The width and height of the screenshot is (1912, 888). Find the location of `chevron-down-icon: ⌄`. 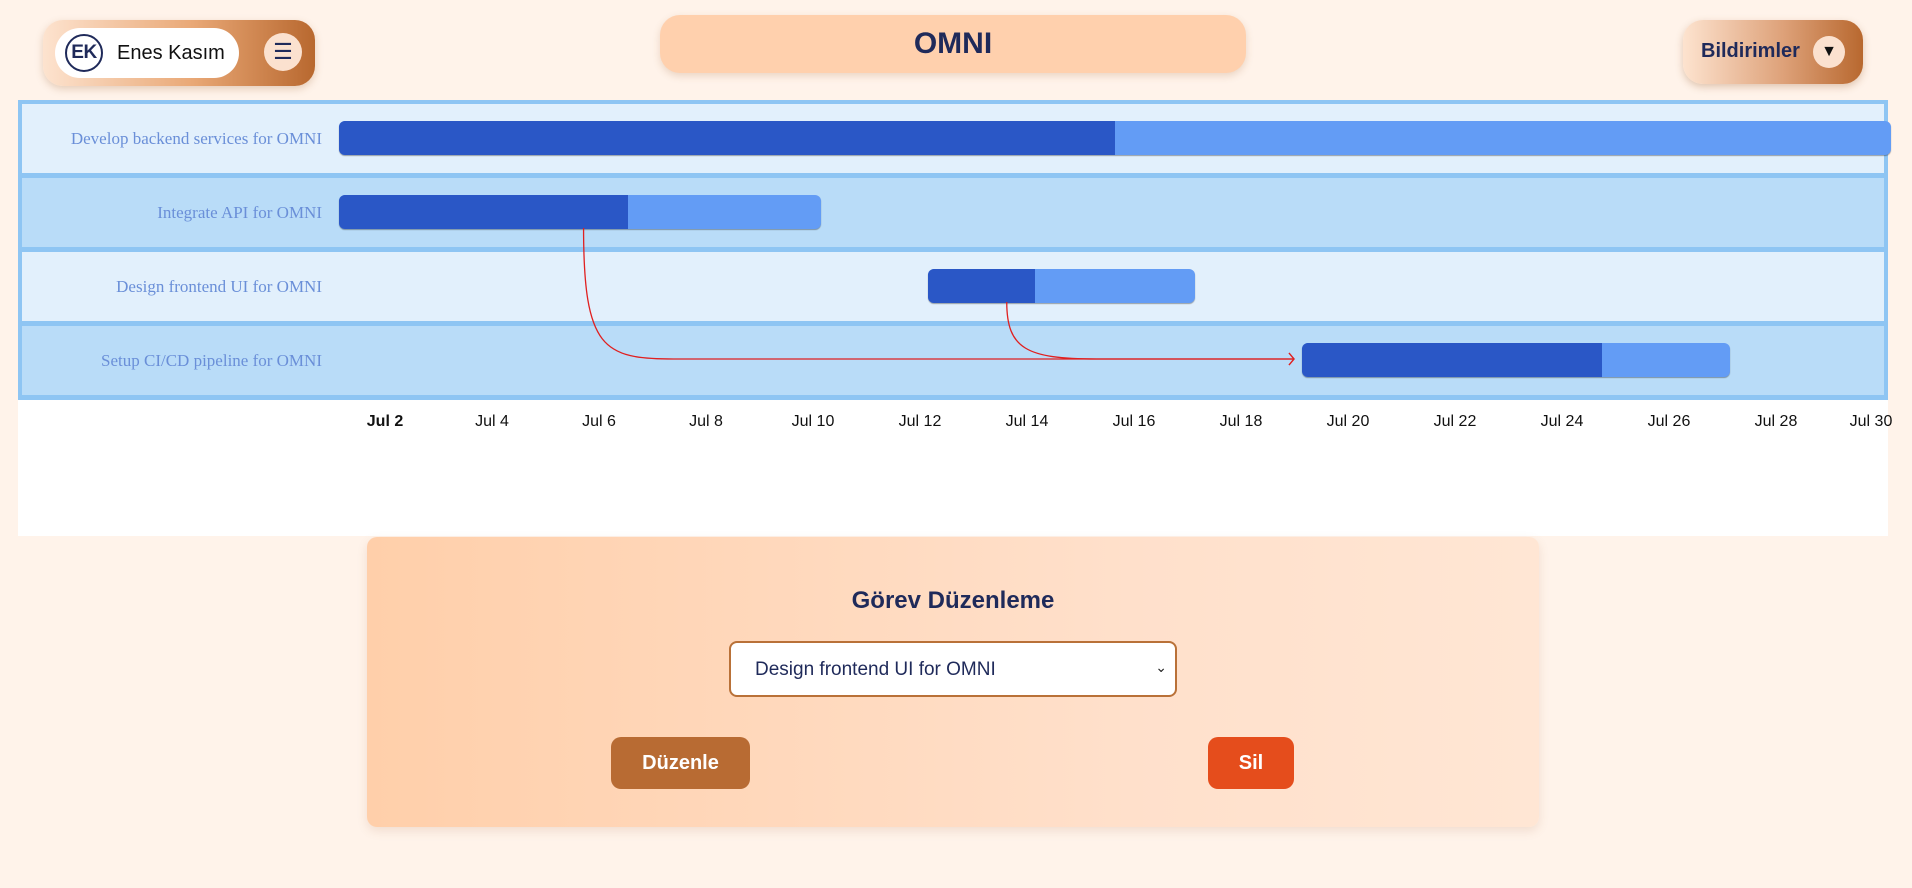

chevron-down-icon: ⌄ is located at coordinates (1161, 667).